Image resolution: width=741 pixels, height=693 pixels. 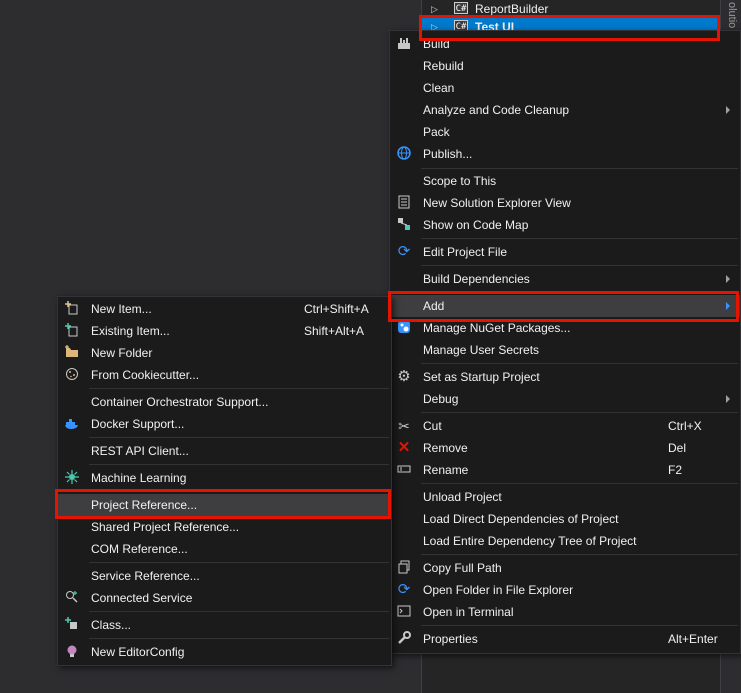 What do you see at coordinates (565, 568) in the screenshot?
I see `menu-item-copy-full-path: Copy Full Path` at bounding box center [565, 568].